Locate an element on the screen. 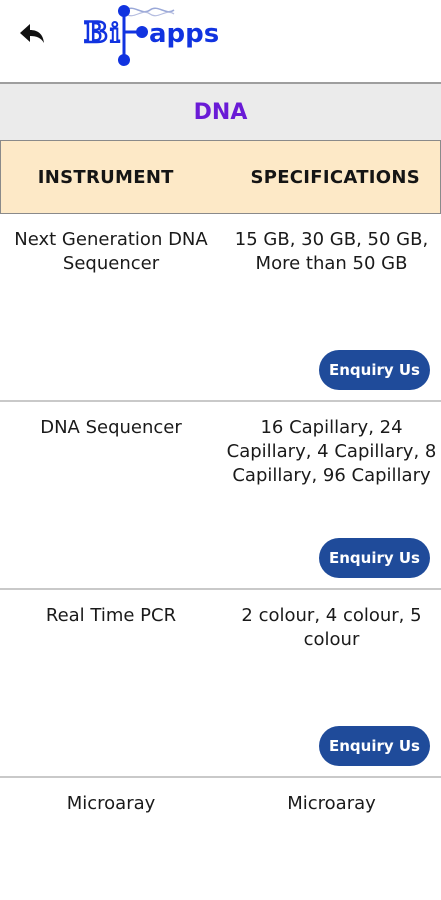 The width and height of the screenshot is (441, 900). instrument-name: DNA Sequencer is located at coordinates (111, 427).